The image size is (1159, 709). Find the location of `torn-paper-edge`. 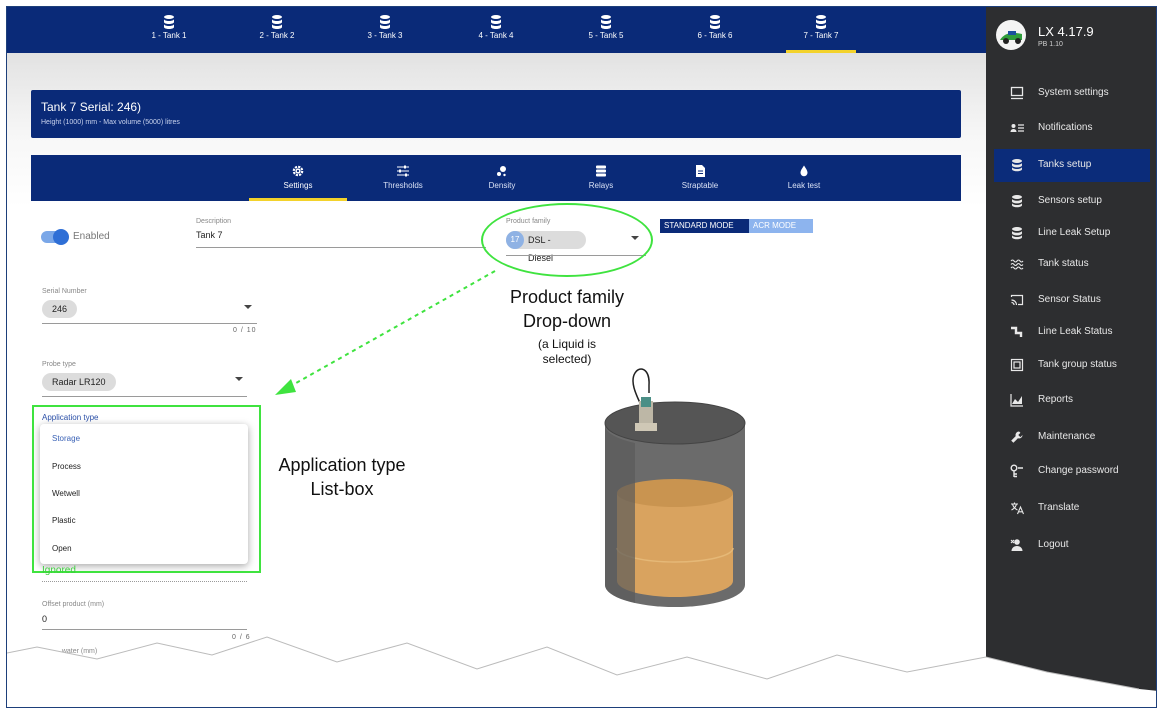

torn-paper-edge is located at coordinates (581, 671).